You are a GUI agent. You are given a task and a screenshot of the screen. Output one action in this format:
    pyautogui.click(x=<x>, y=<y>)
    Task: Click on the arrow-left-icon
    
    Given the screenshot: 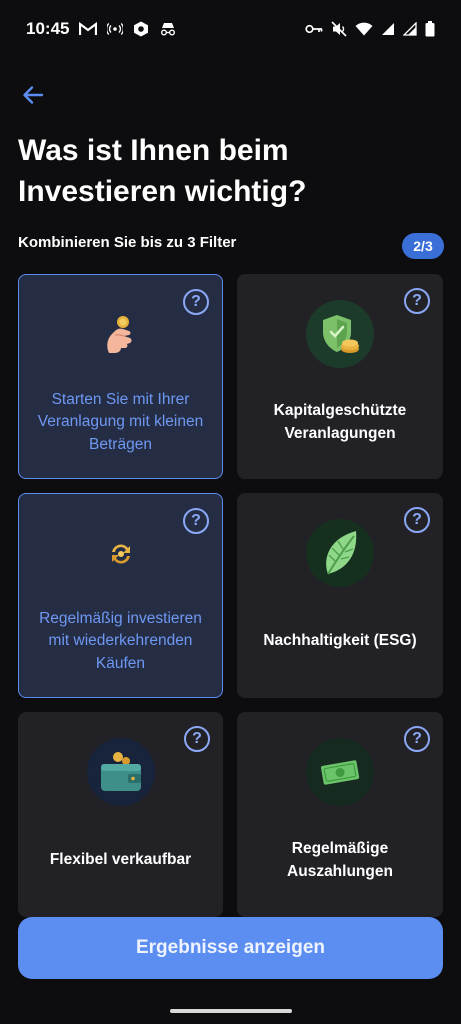 What is the action you would take?
    pyautogui.click(x=33, y=95)
    